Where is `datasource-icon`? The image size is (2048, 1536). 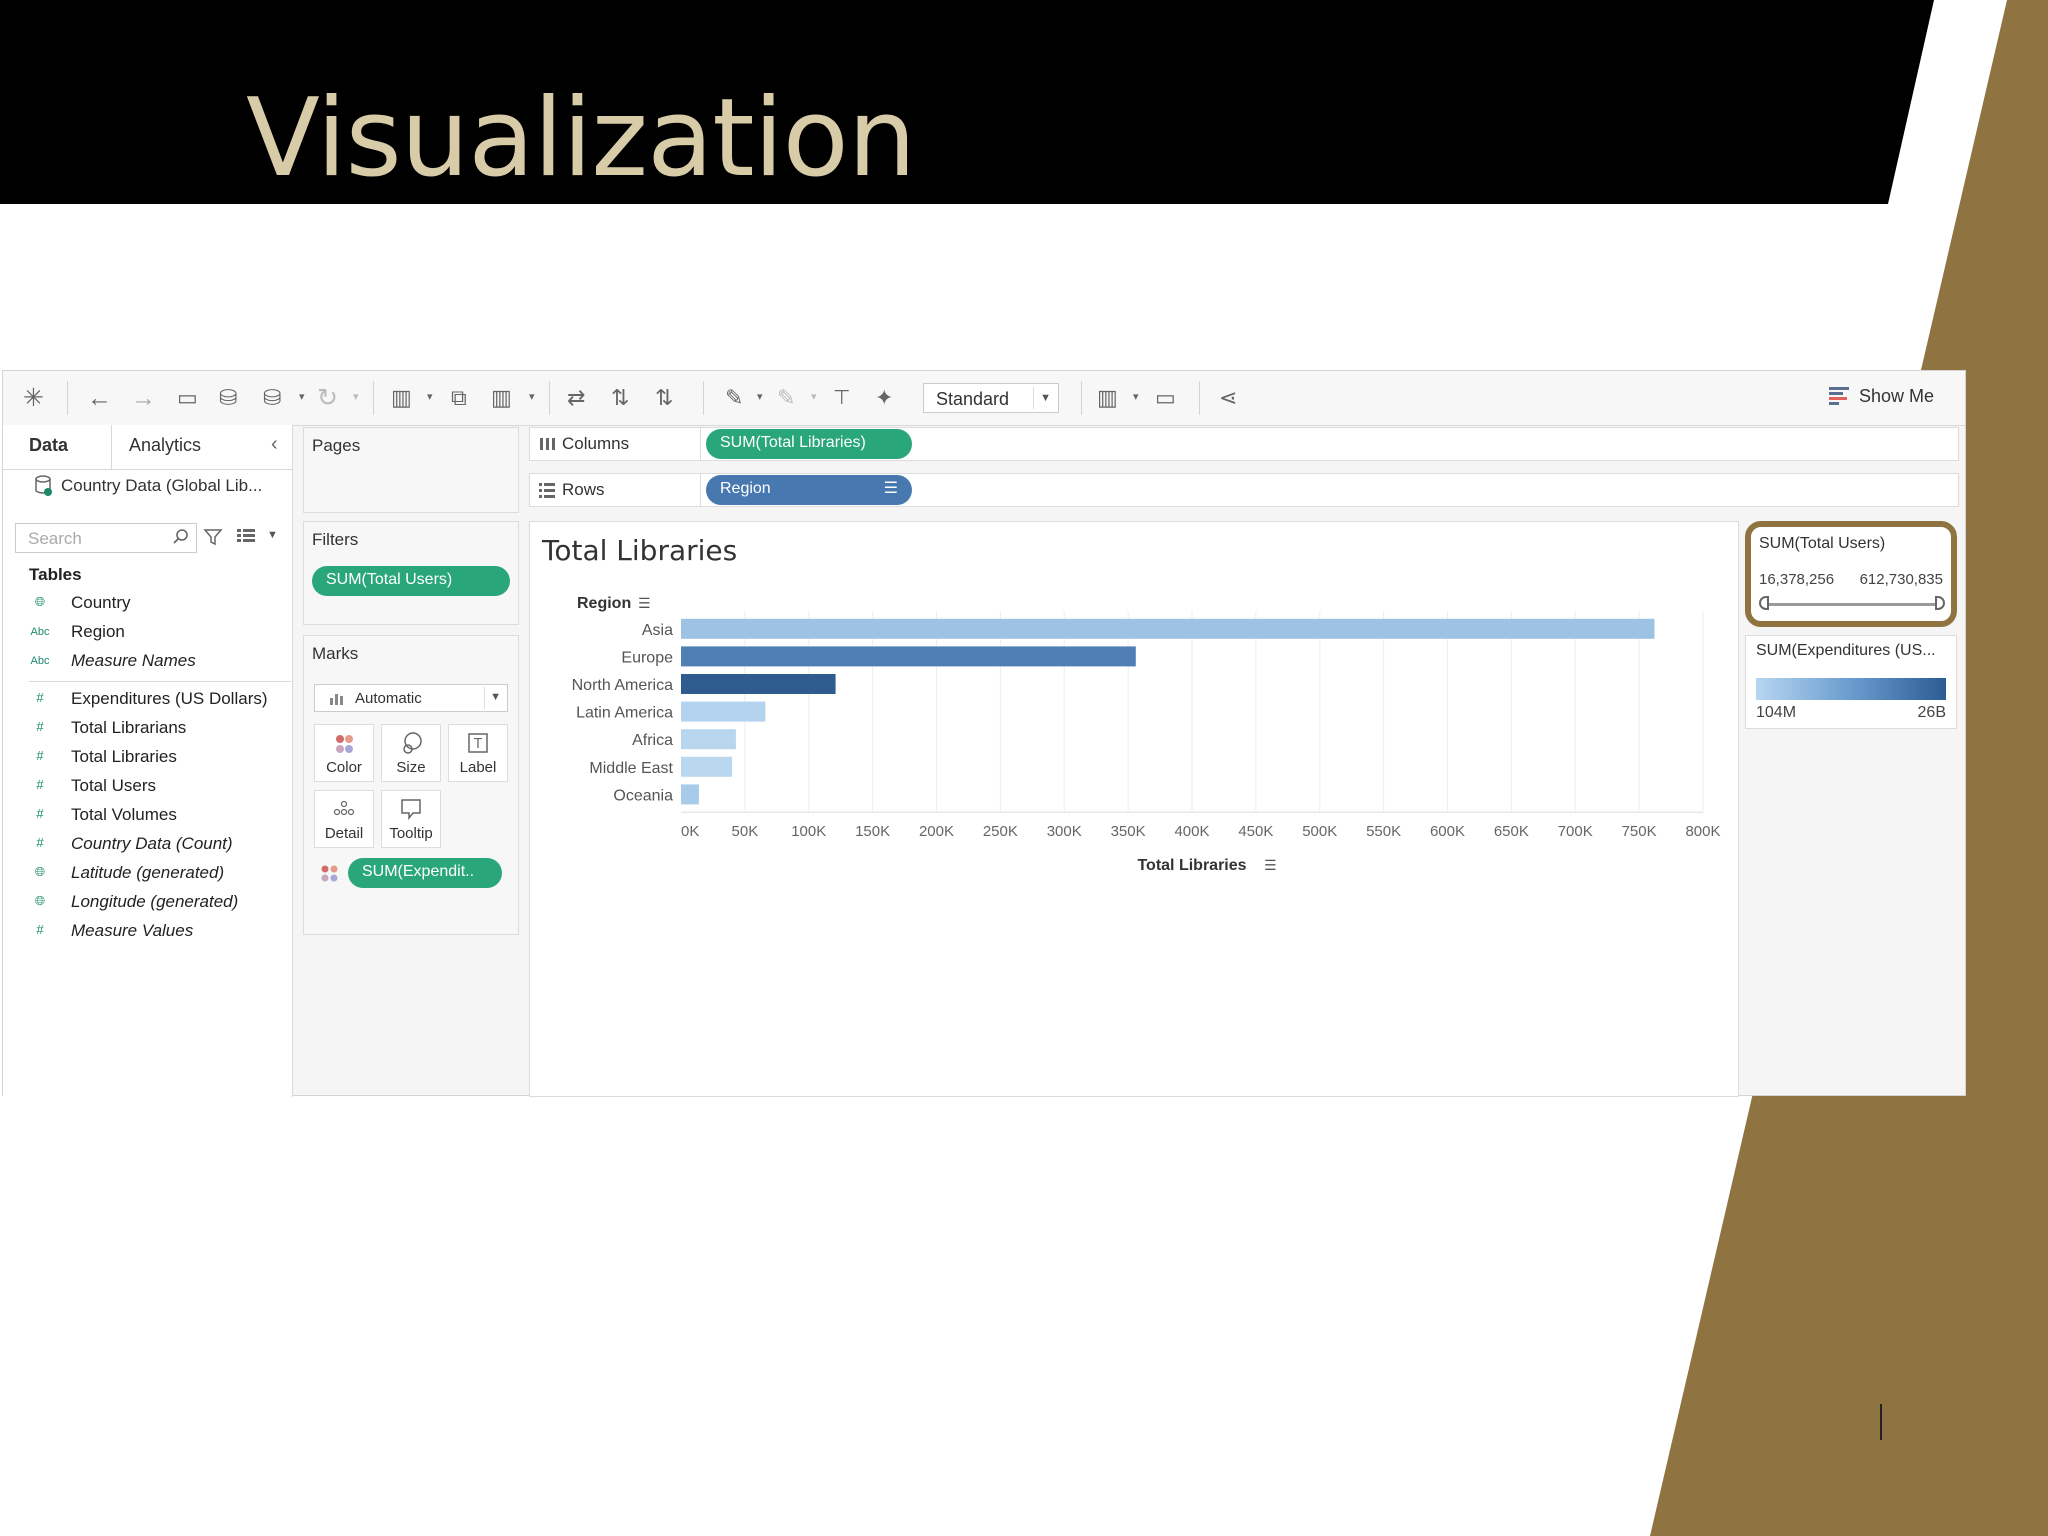 datasource-icon is located at coordinates (43, 485).